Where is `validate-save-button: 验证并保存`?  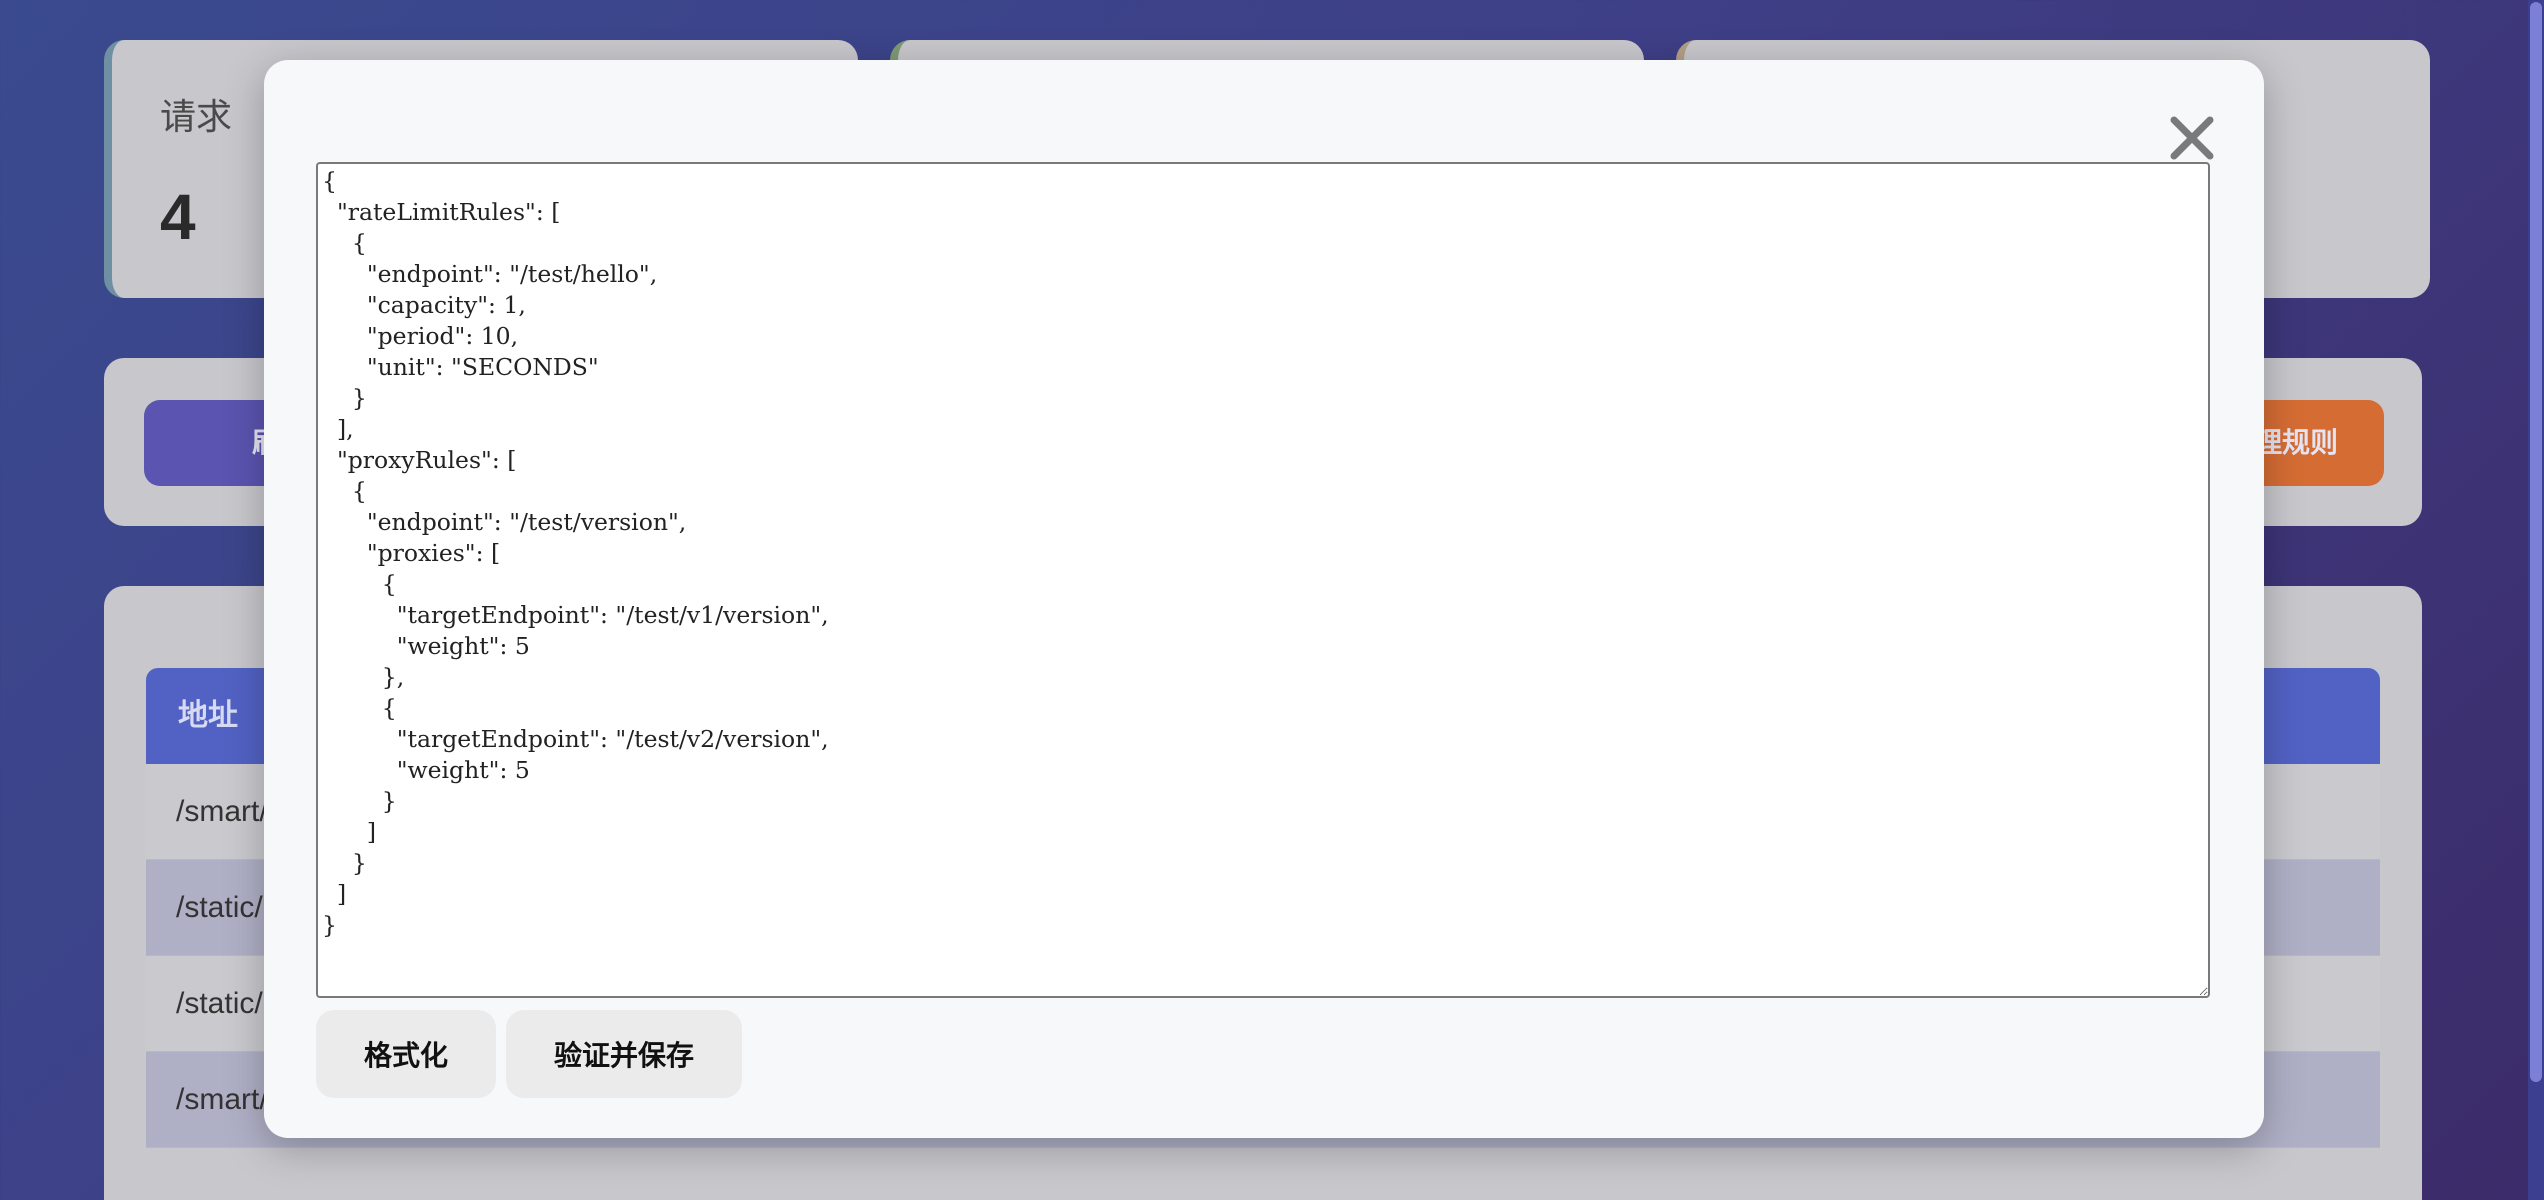
validate-save-button: 验证并保存 is located at coordinates (624, 1054).